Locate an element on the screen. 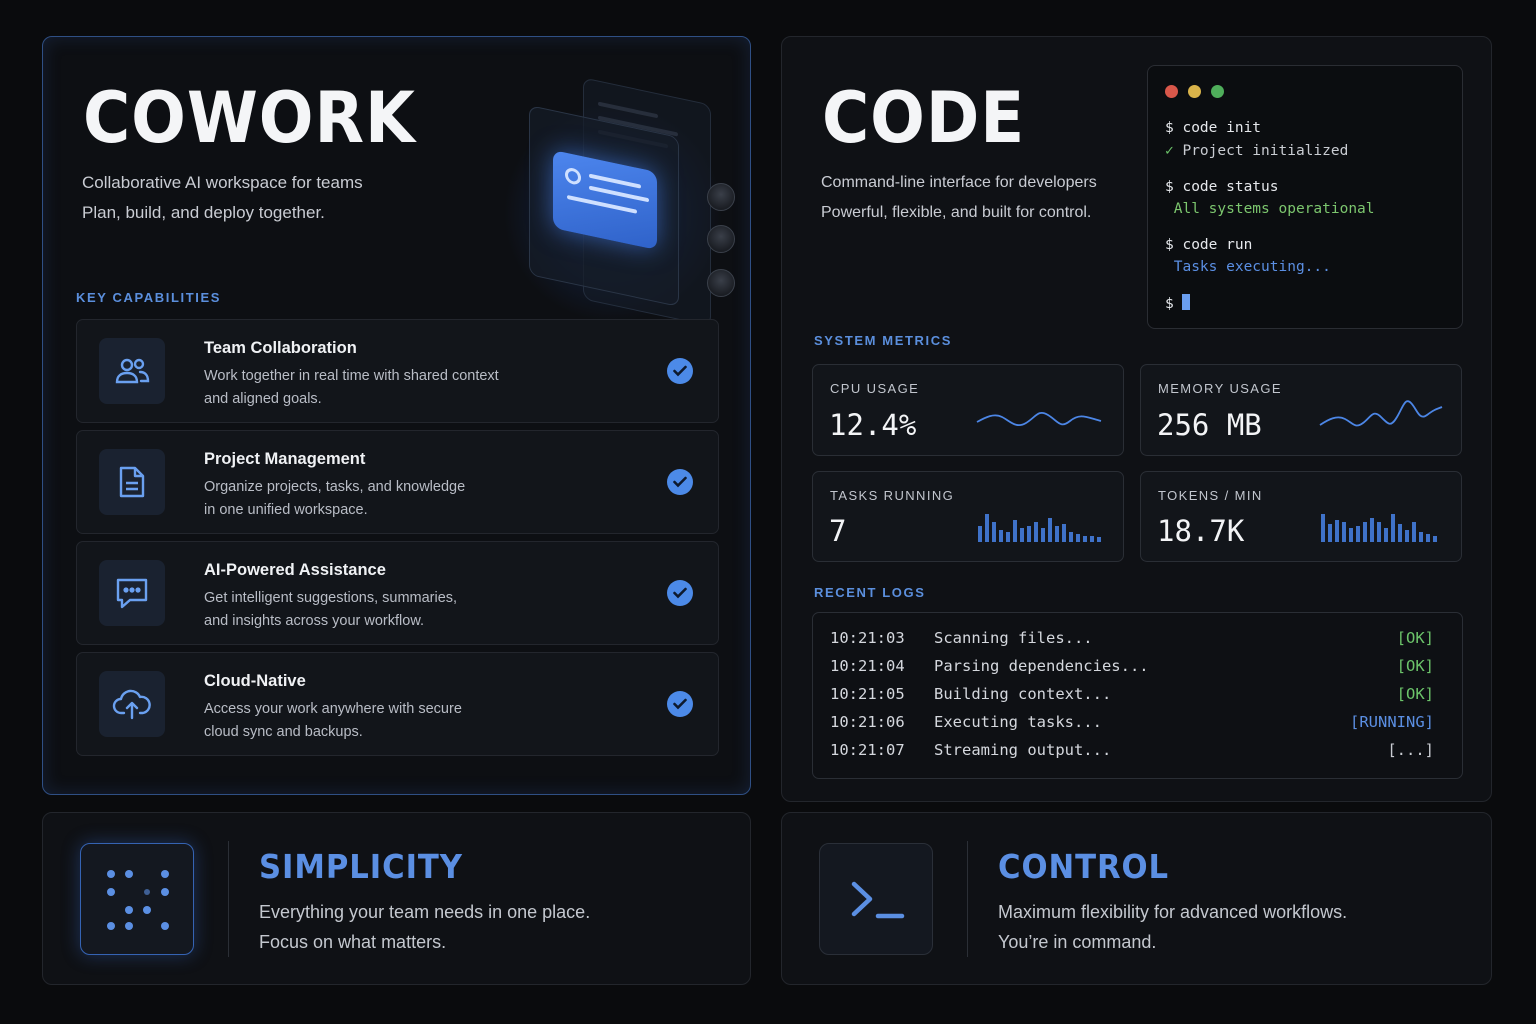 The height and width of the screenshot is (1024, 1536). cowork-title: COWORK is located at coordinates (249, 118).